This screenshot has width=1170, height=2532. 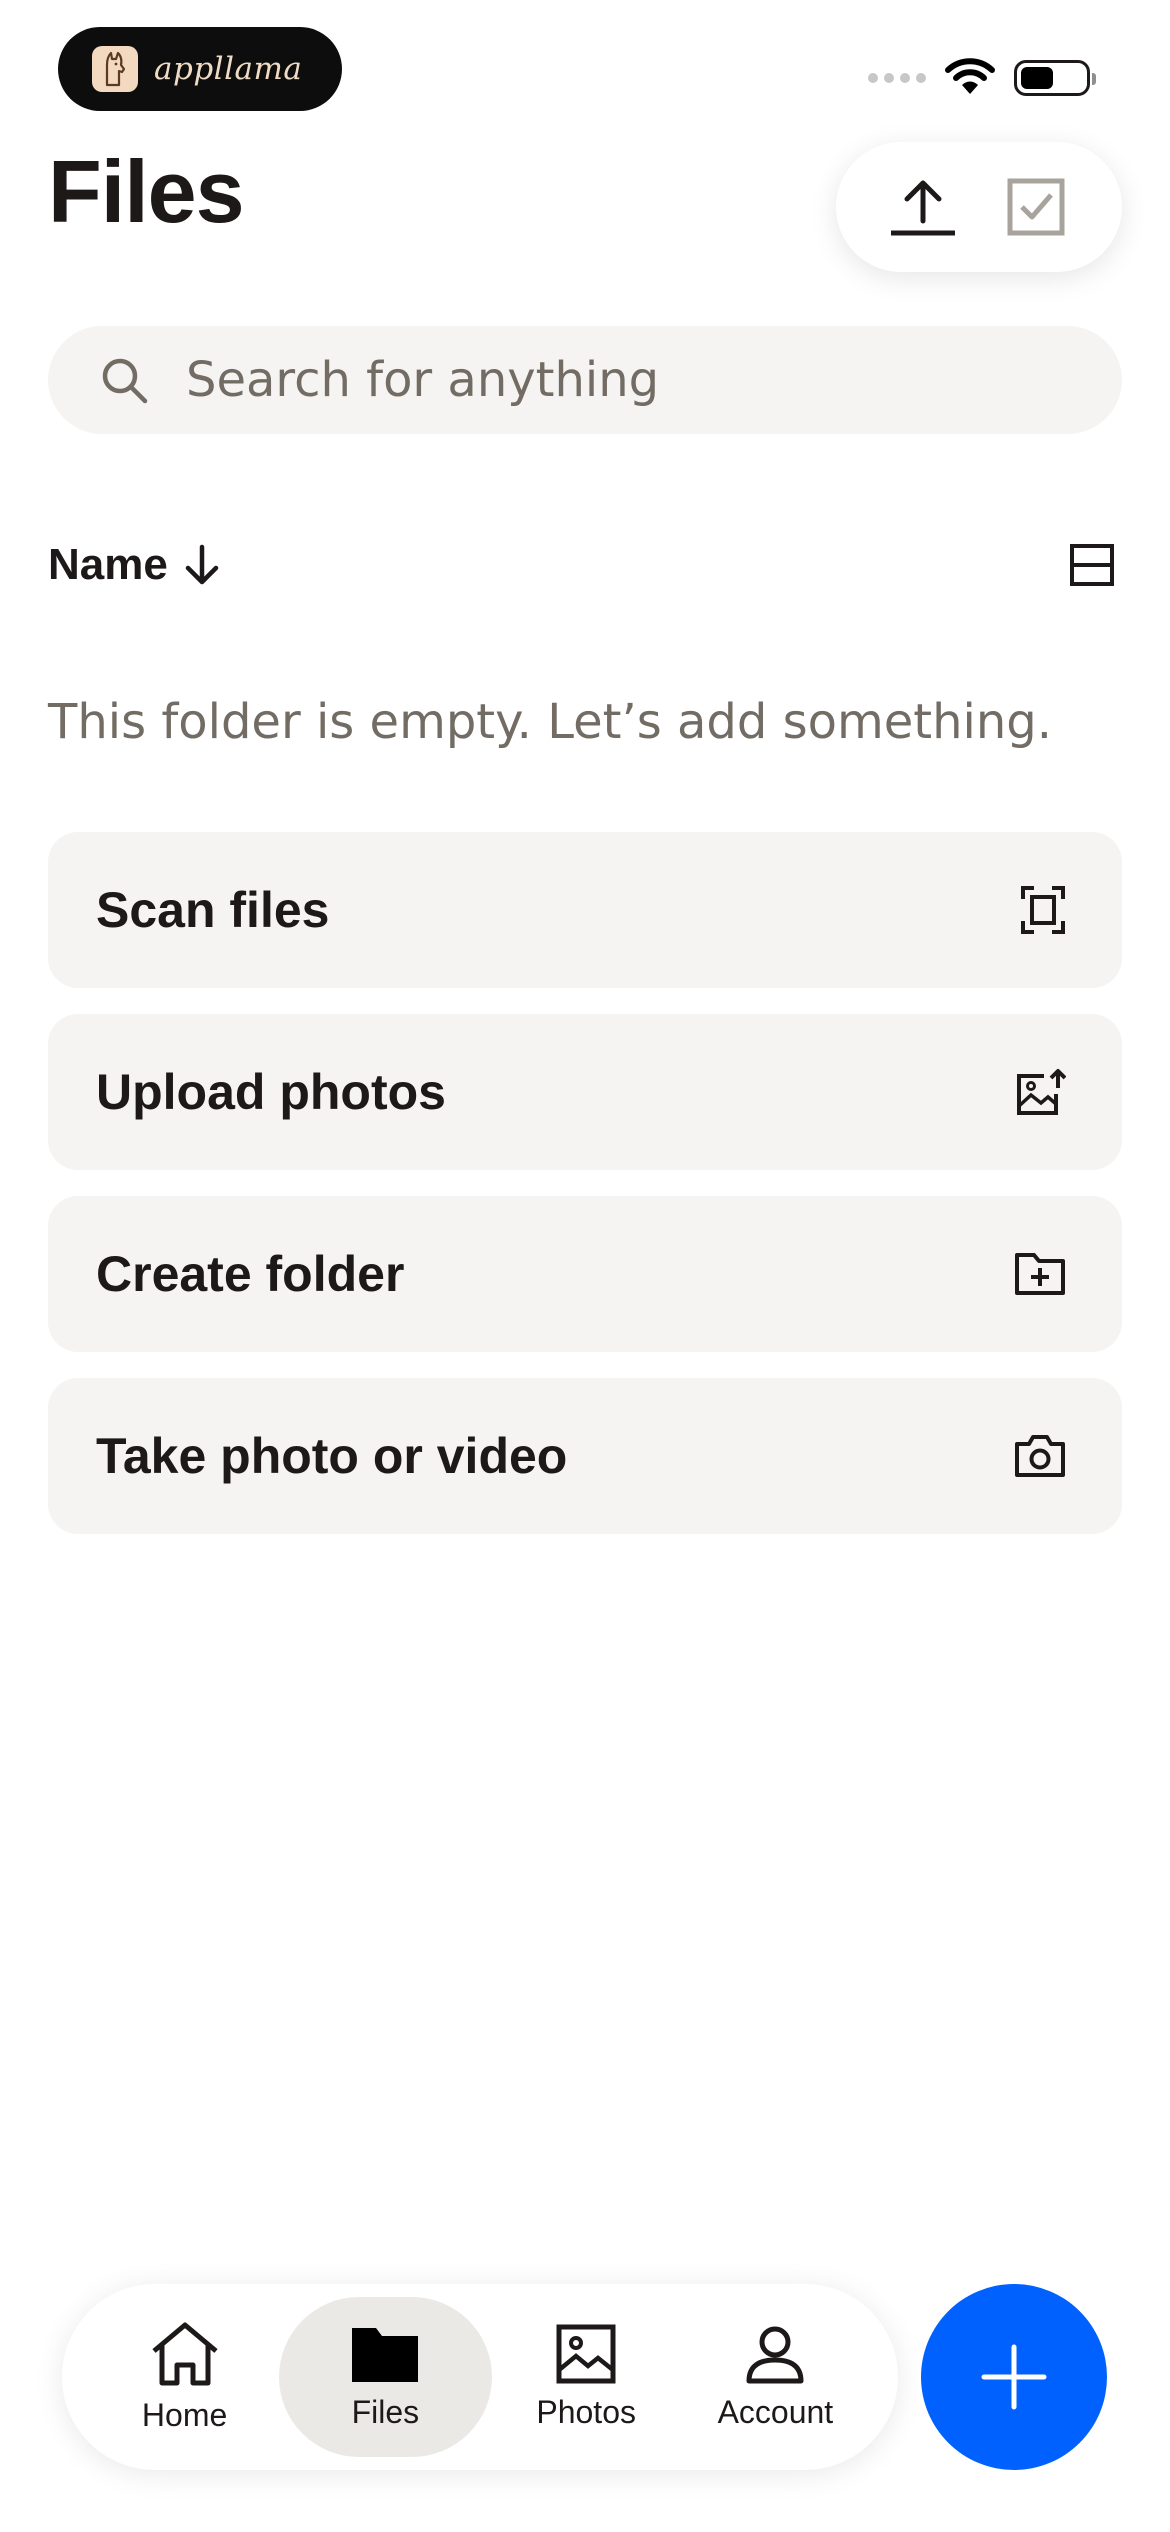 I want to click on upload-icon, so click(x=922, y=208).